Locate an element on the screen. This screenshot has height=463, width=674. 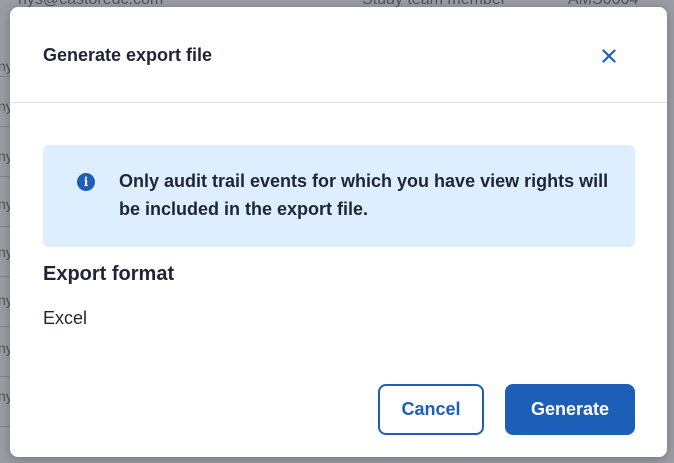
close-button is located at coordinates (609, 56).